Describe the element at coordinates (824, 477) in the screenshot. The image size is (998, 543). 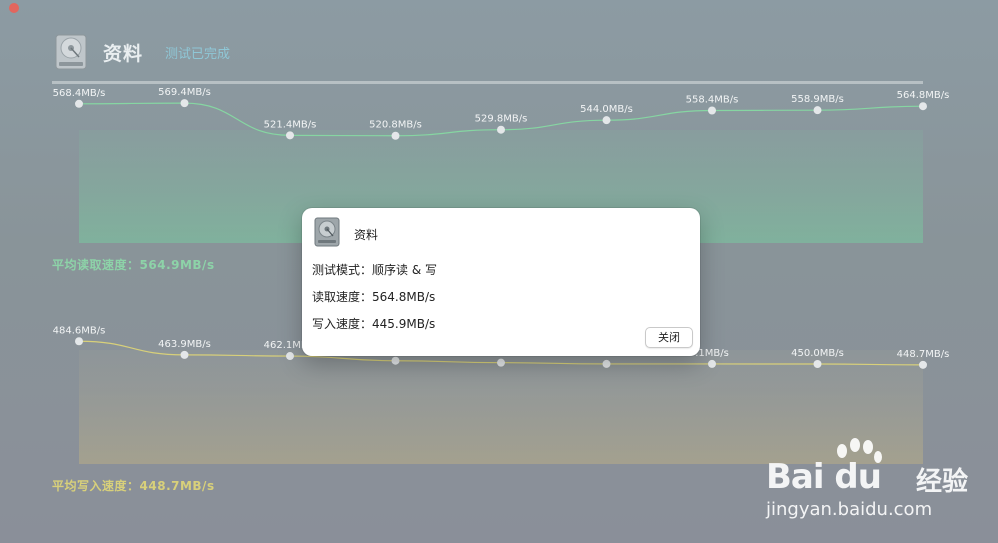
I see `watermark-brand: Bai du` at that location.